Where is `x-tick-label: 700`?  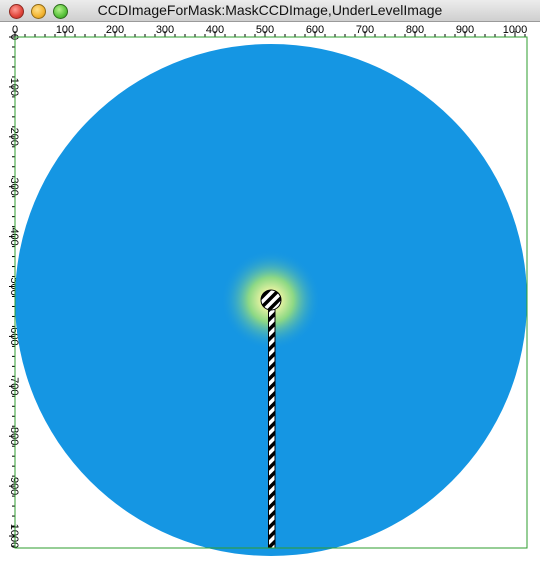 x-tick-label: 700 is located at coordinates (365, 30).